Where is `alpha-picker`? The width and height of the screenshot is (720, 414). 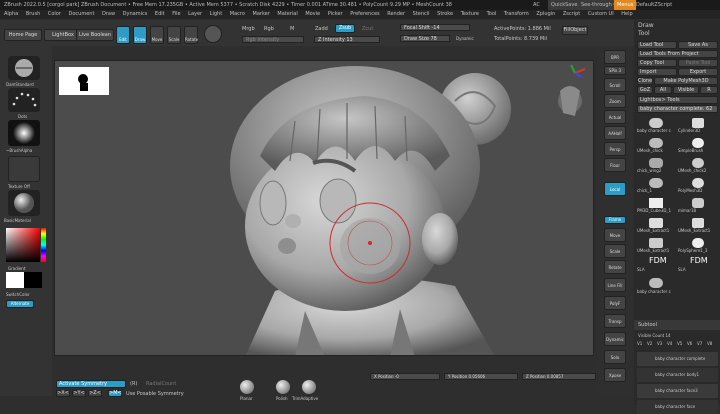
alpha-picker is located at coordinates (24, 133).